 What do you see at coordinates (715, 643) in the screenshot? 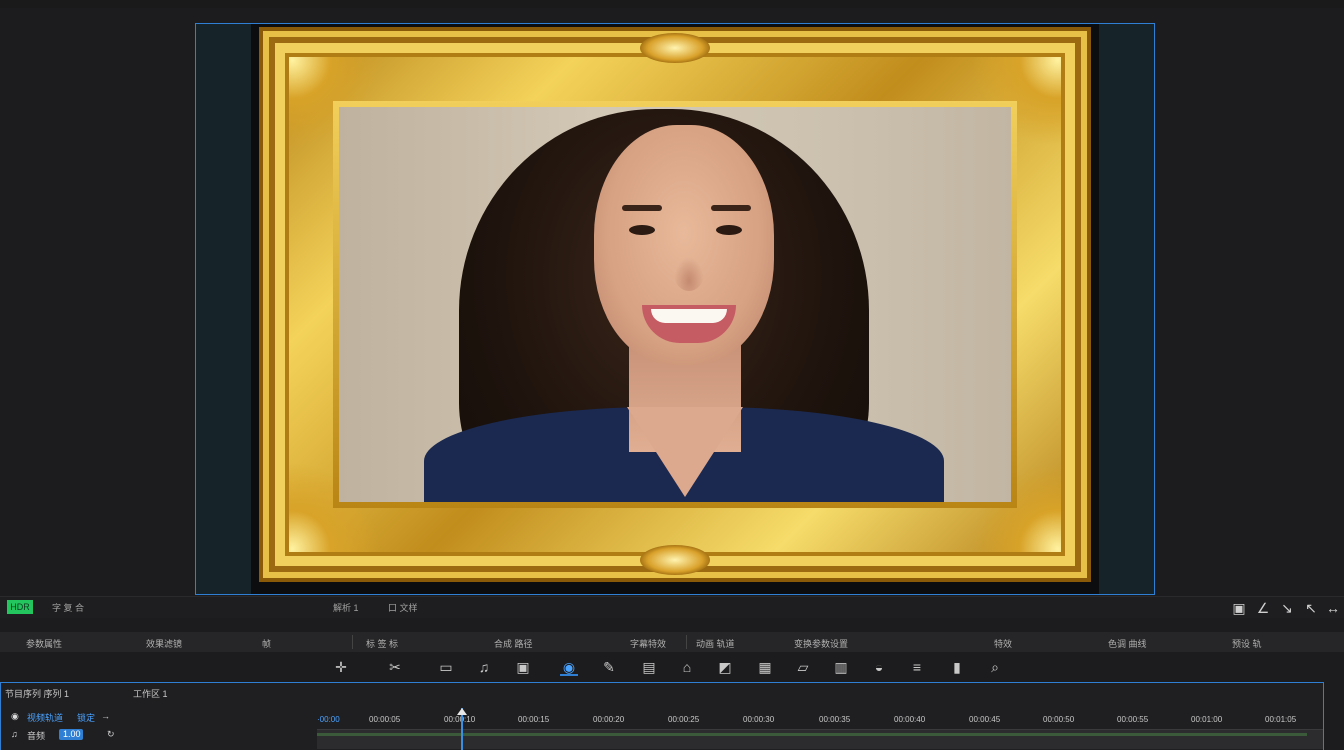
I see `tab-animation: 动画 轨道` at bounding box center [715, 643].